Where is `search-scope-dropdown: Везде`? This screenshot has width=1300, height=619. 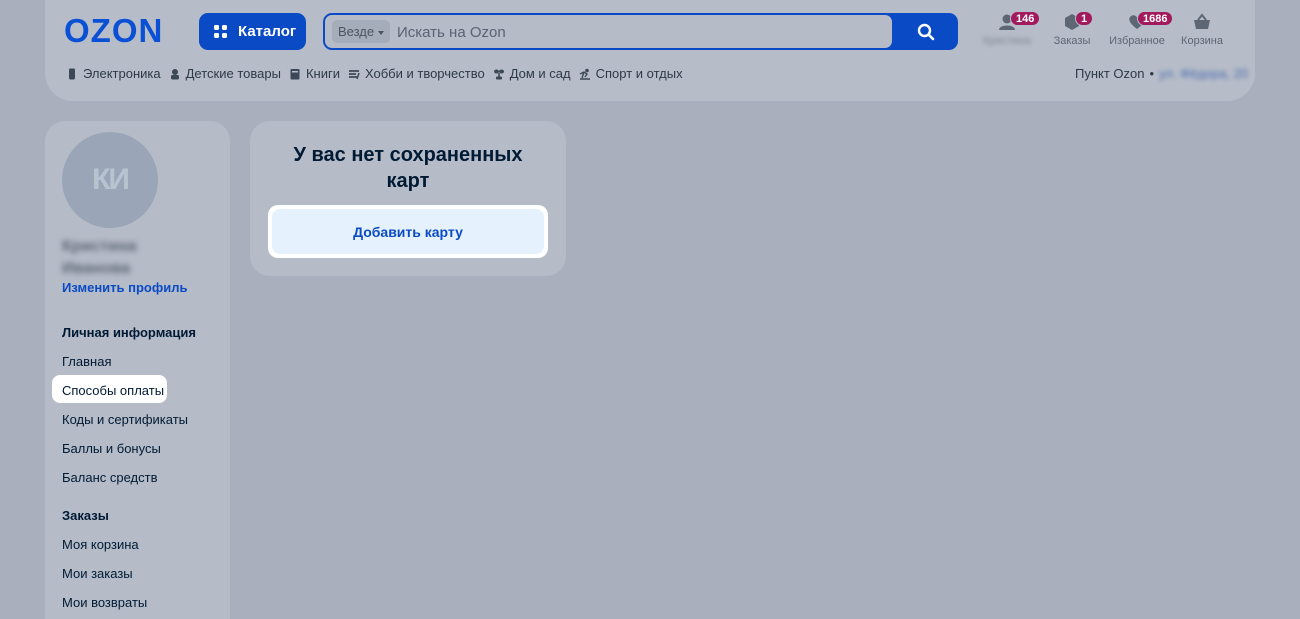 search-scope-dropdown: Везде is located at coordinates (361, 31).